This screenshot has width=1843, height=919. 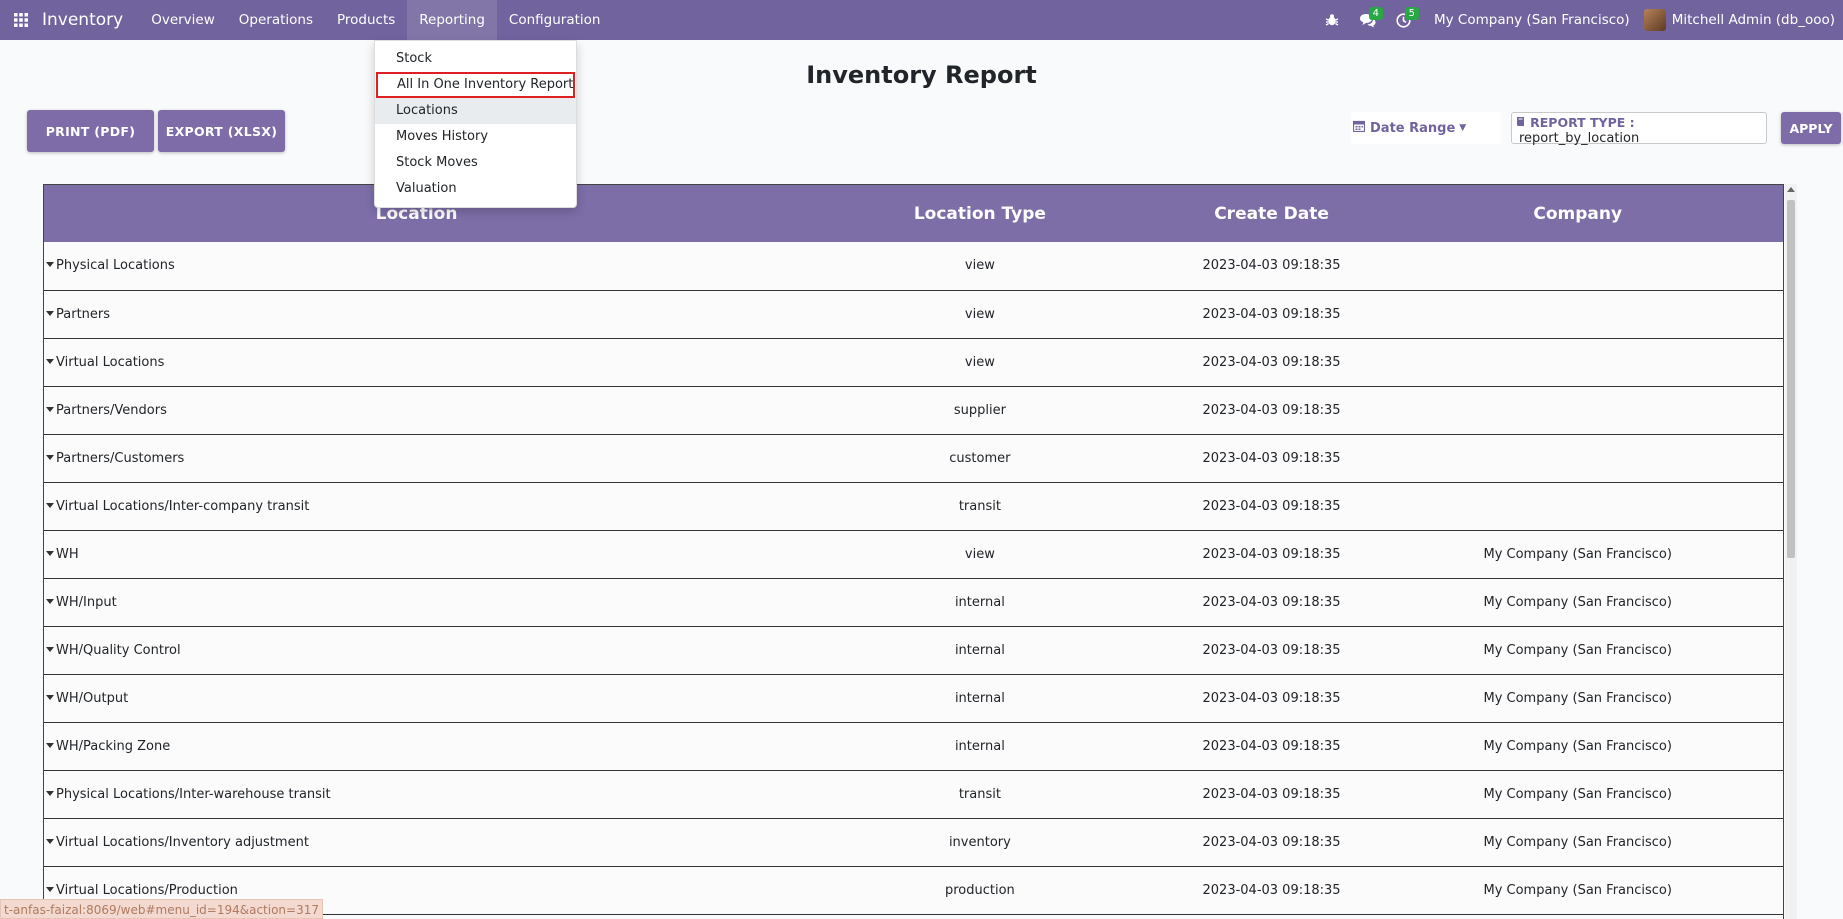 What do you see at coordinates (276, 20) in the screenshot?
I see `menu-operations: Operations` at bounding box center [276, 20].